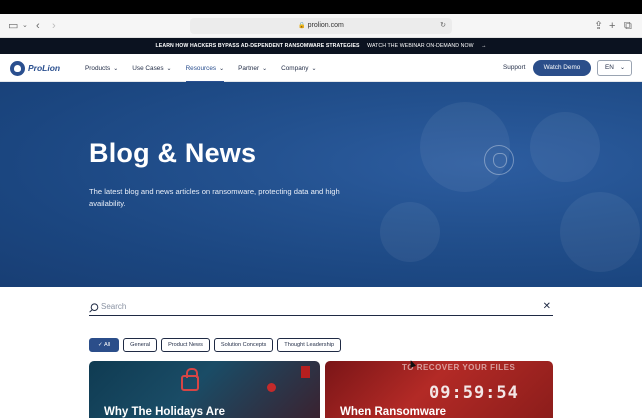 The height and width of the screenshot is (418, 642). I want to click on nav-item-label: Partner, so click(249, 68).